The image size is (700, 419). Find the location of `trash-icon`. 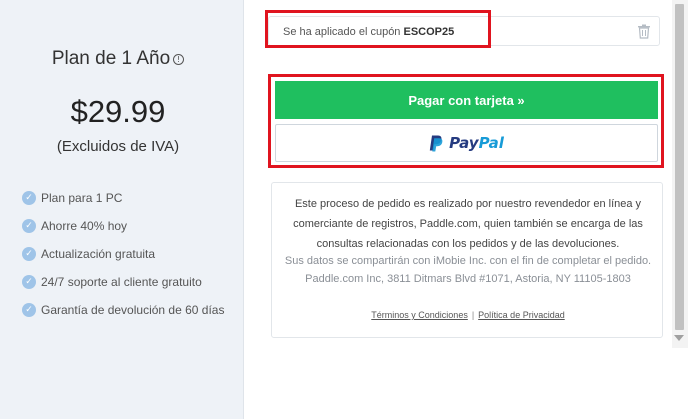

trash-icon is located at coordinates (644, 31).